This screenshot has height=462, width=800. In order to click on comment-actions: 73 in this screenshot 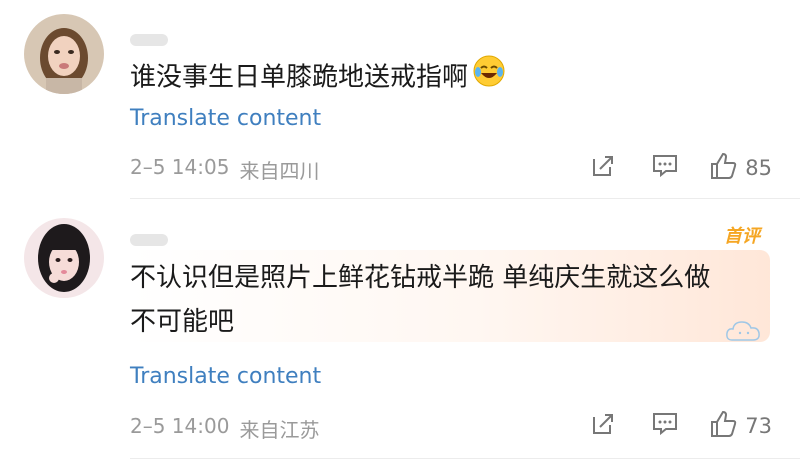, I will do `click(665, 426)`.